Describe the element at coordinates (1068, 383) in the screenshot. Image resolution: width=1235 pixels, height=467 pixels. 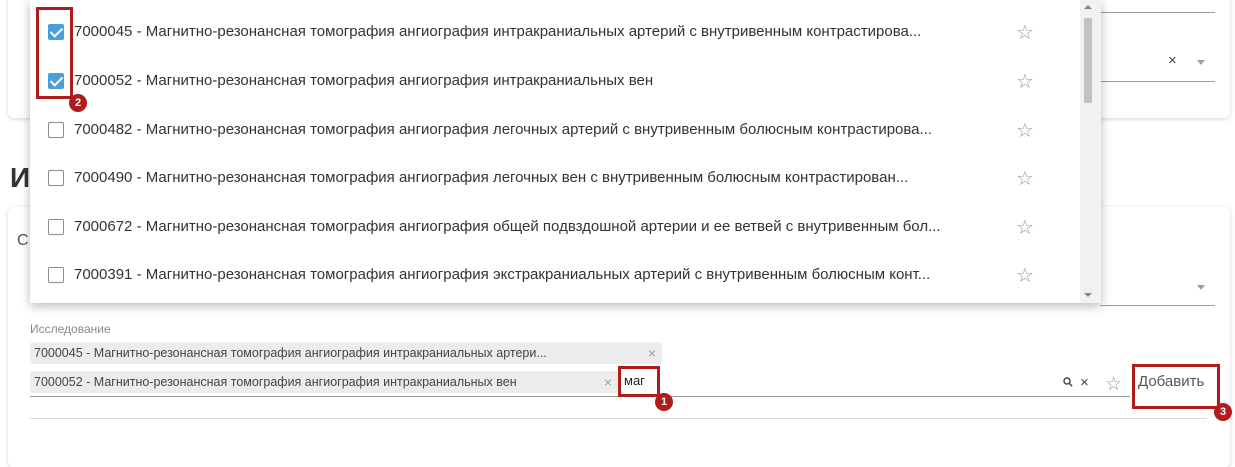
I see `search-icon` at that location.